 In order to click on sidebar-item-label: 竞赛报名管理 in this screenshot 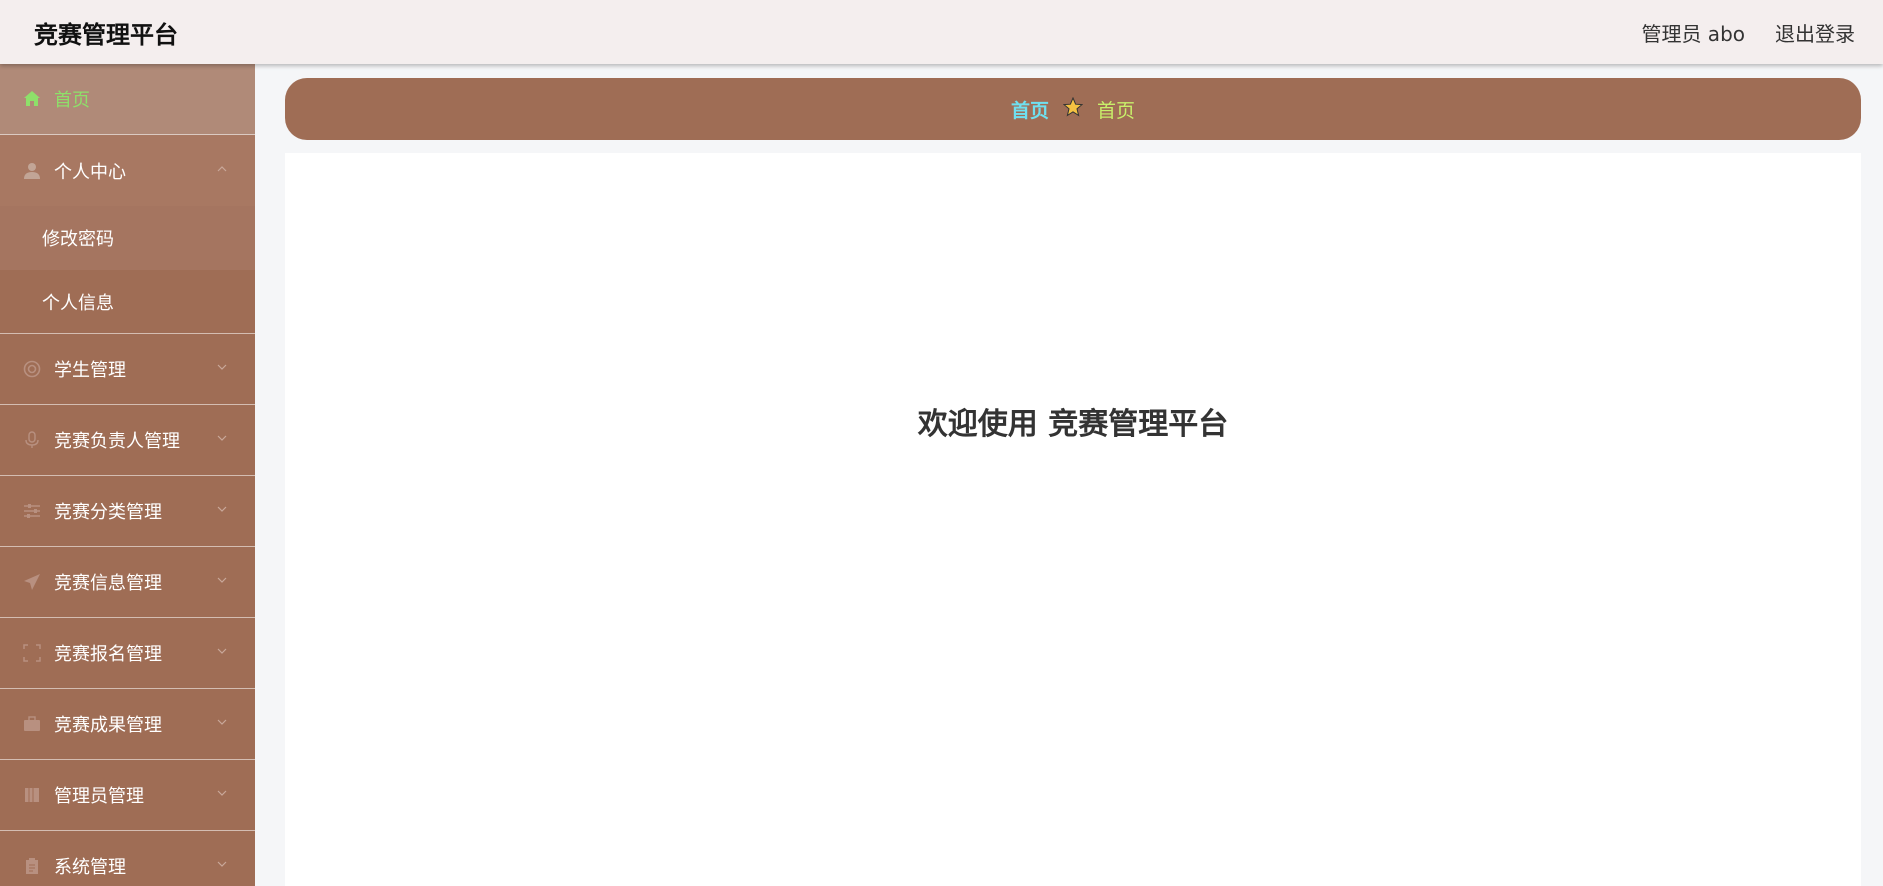, I will do `click(108, 654)`.